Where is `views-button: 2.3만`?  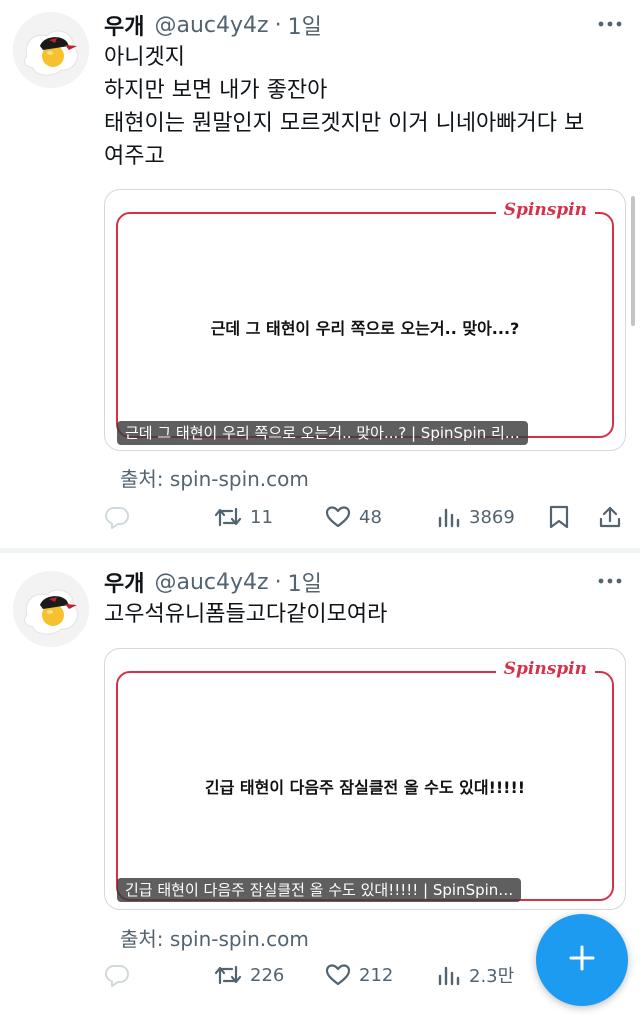 views-button: 2.3만 is located at coordinates (475, 975).